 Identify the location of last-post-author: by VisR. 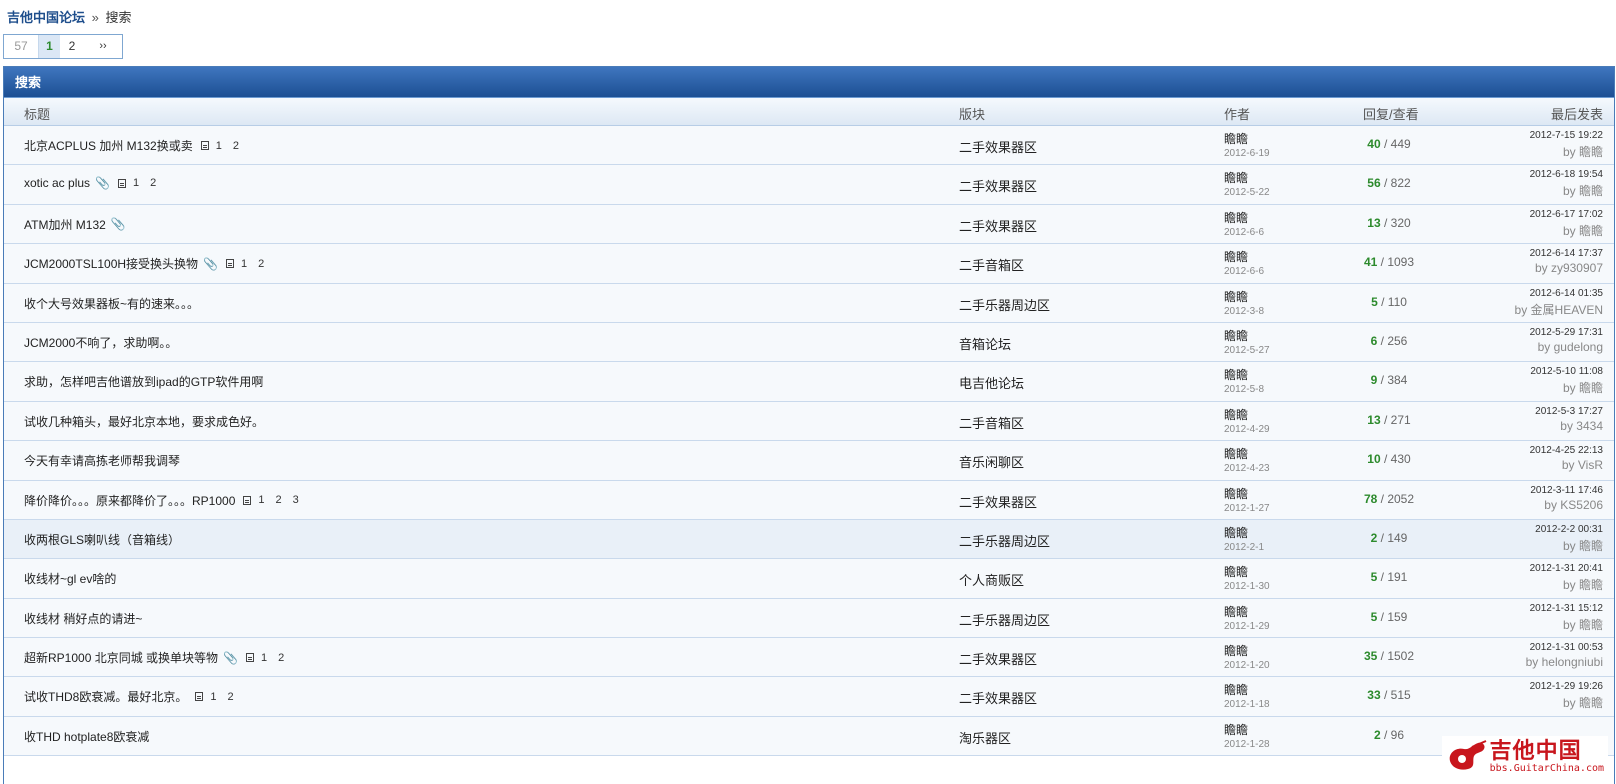
(1566, 465).